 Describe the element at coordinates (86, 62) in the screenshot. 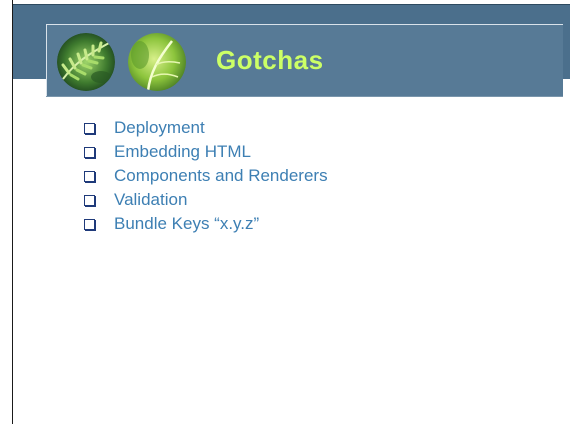

I see `fern-leaf-image` at that location.